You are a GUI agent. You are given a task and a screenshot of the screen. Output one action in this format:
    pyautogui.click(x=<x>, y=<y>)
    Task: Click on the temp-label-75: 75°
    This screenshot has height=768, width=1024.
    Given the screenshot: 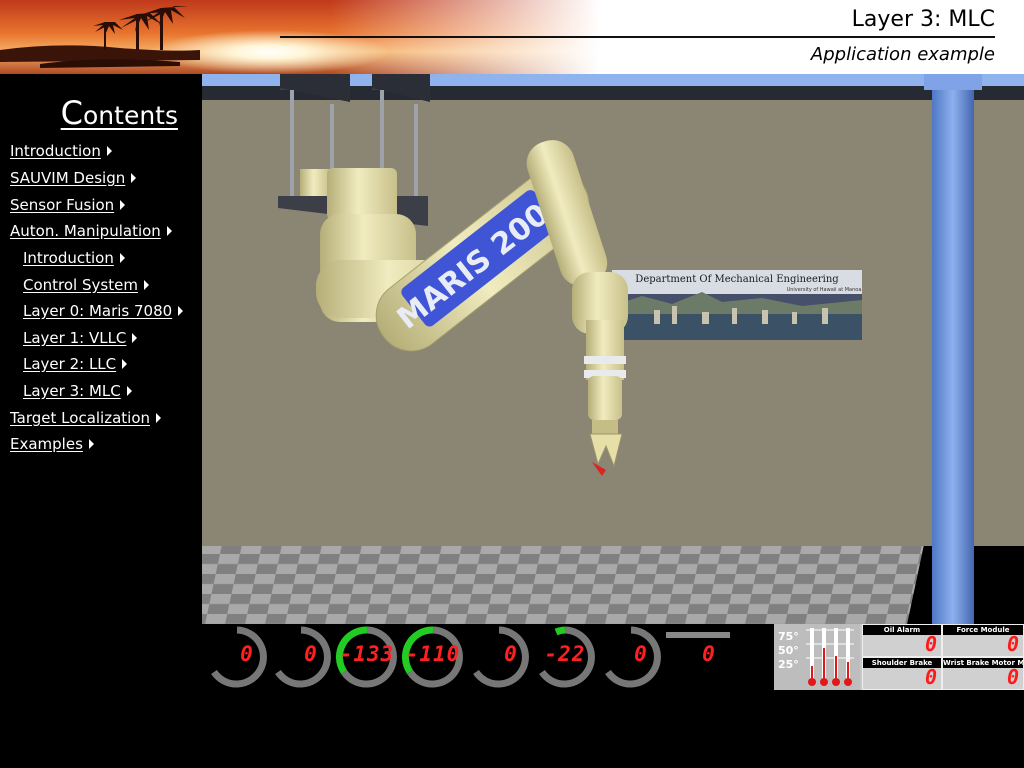 What is the action you would take?
    pyautogui.click(x=788, y=636)
    